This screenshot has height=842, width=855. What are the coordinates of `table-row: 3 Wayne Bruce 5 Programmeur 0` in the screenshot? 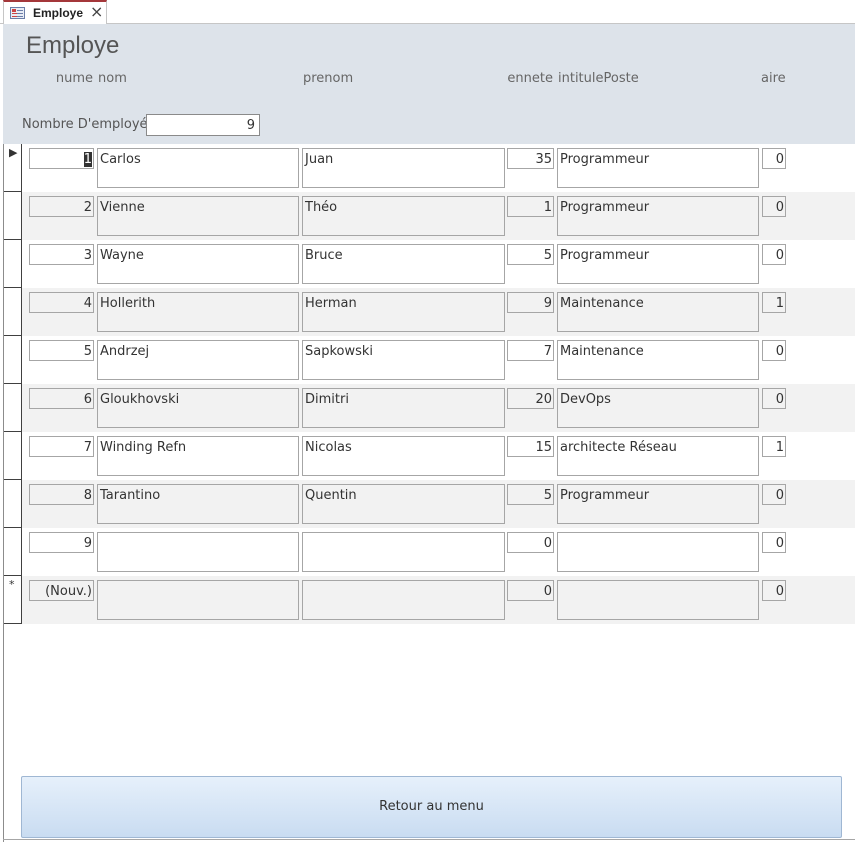 It's located at (429, 264).